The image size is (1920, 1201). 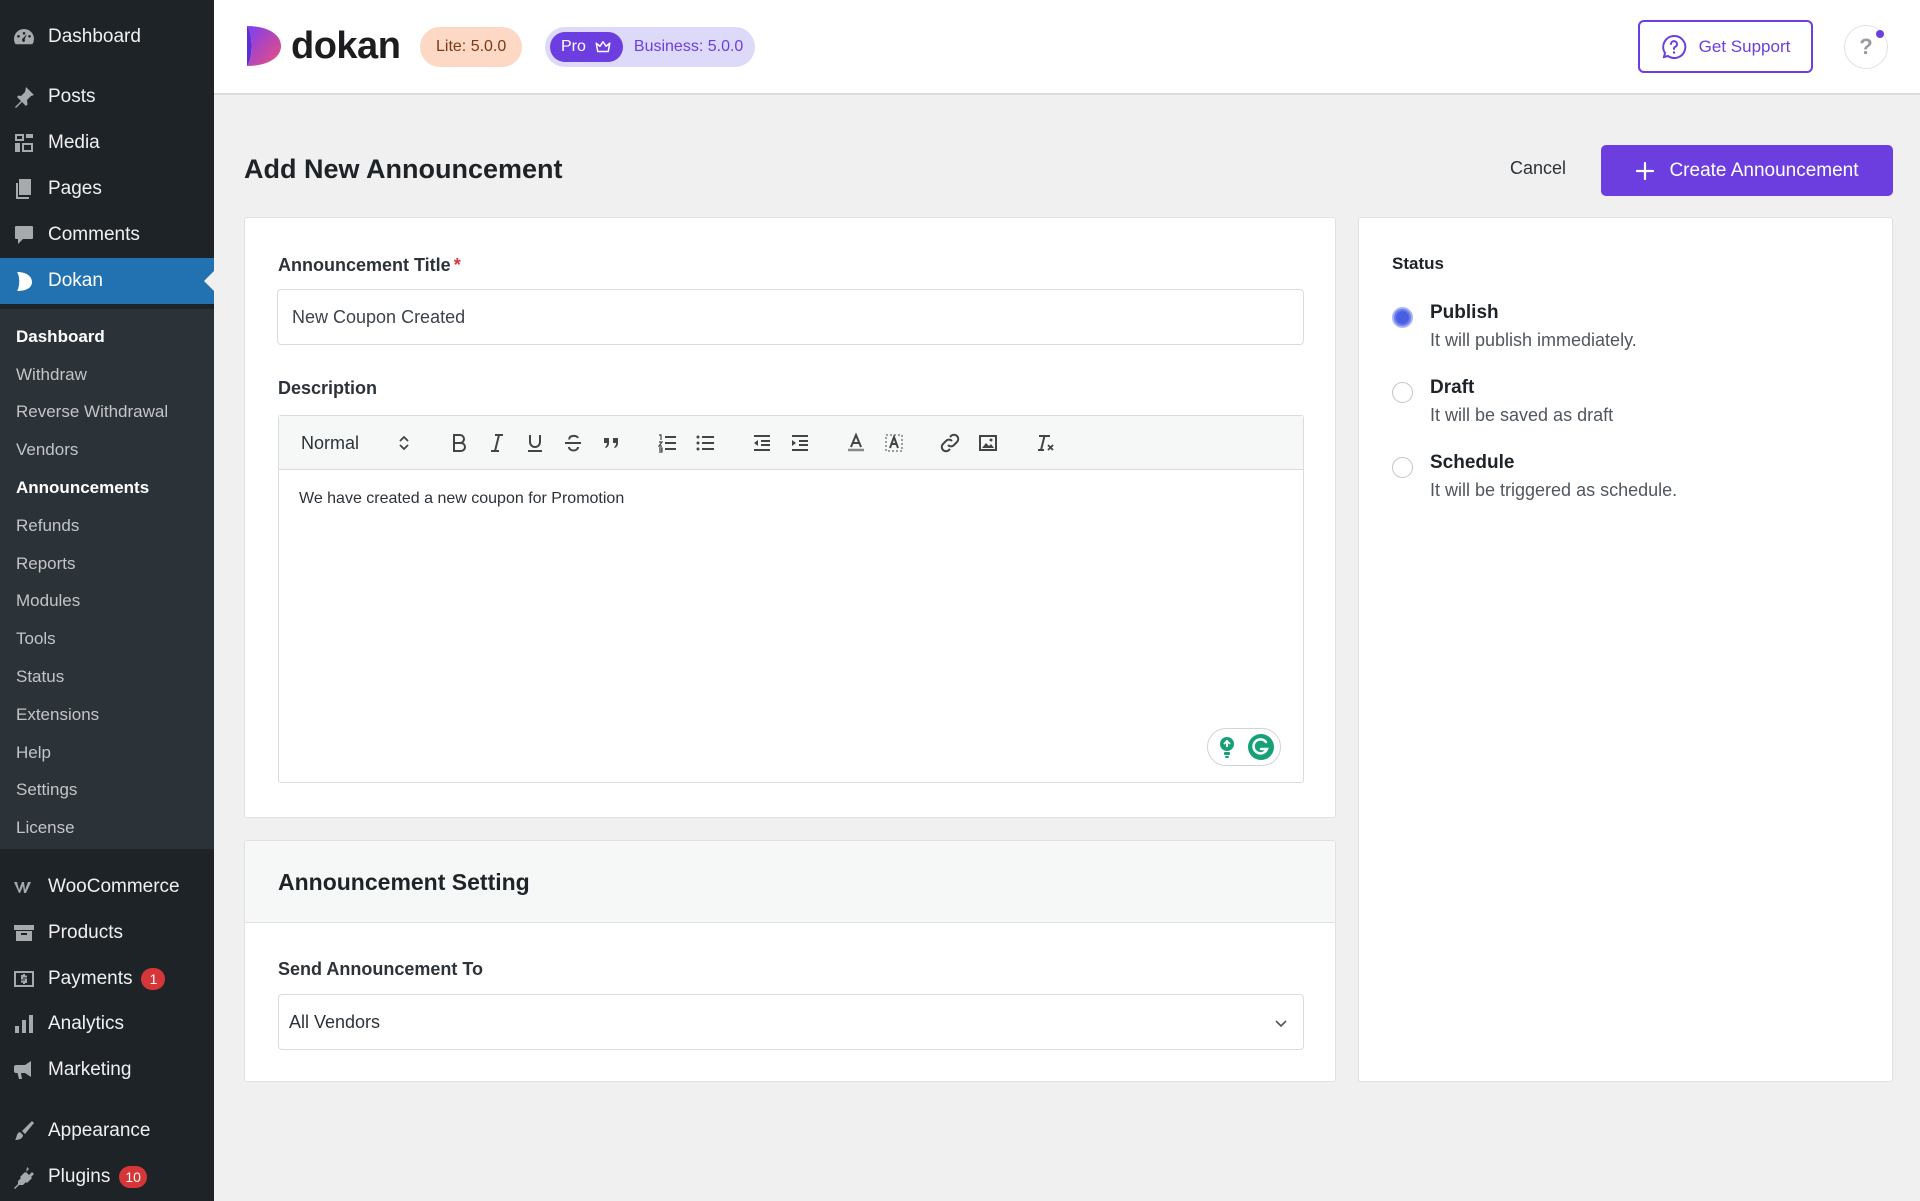 What do you see at coordinates (24, 979) in the screenshot?
I see `payment-icon` at bounding box center [24, 979].